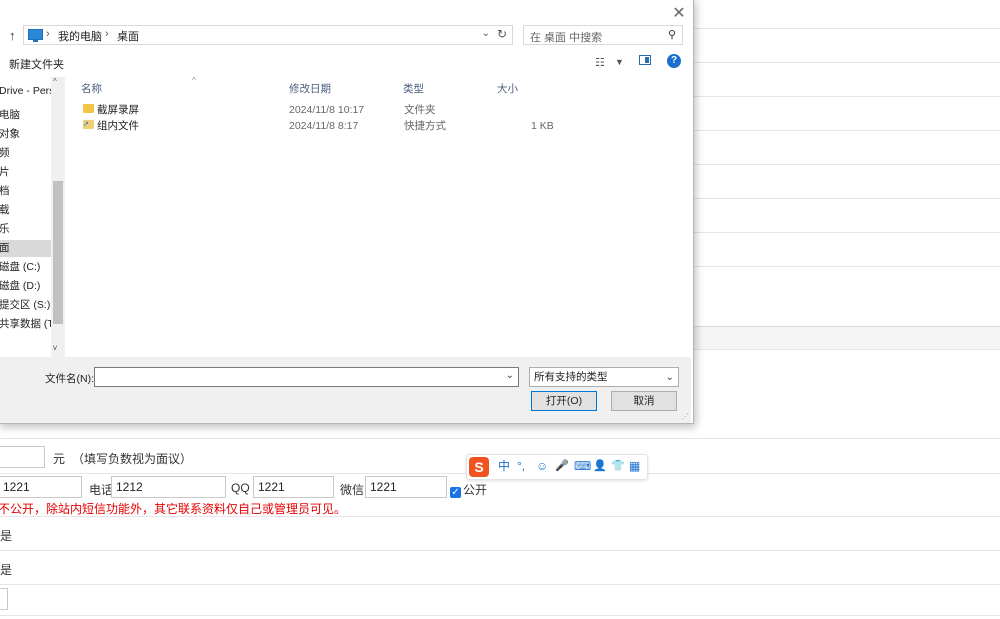 Image resolution: width=1000 pixels, height=619 pixels. I want to click on phone-label: 电话, so click(101, 490).